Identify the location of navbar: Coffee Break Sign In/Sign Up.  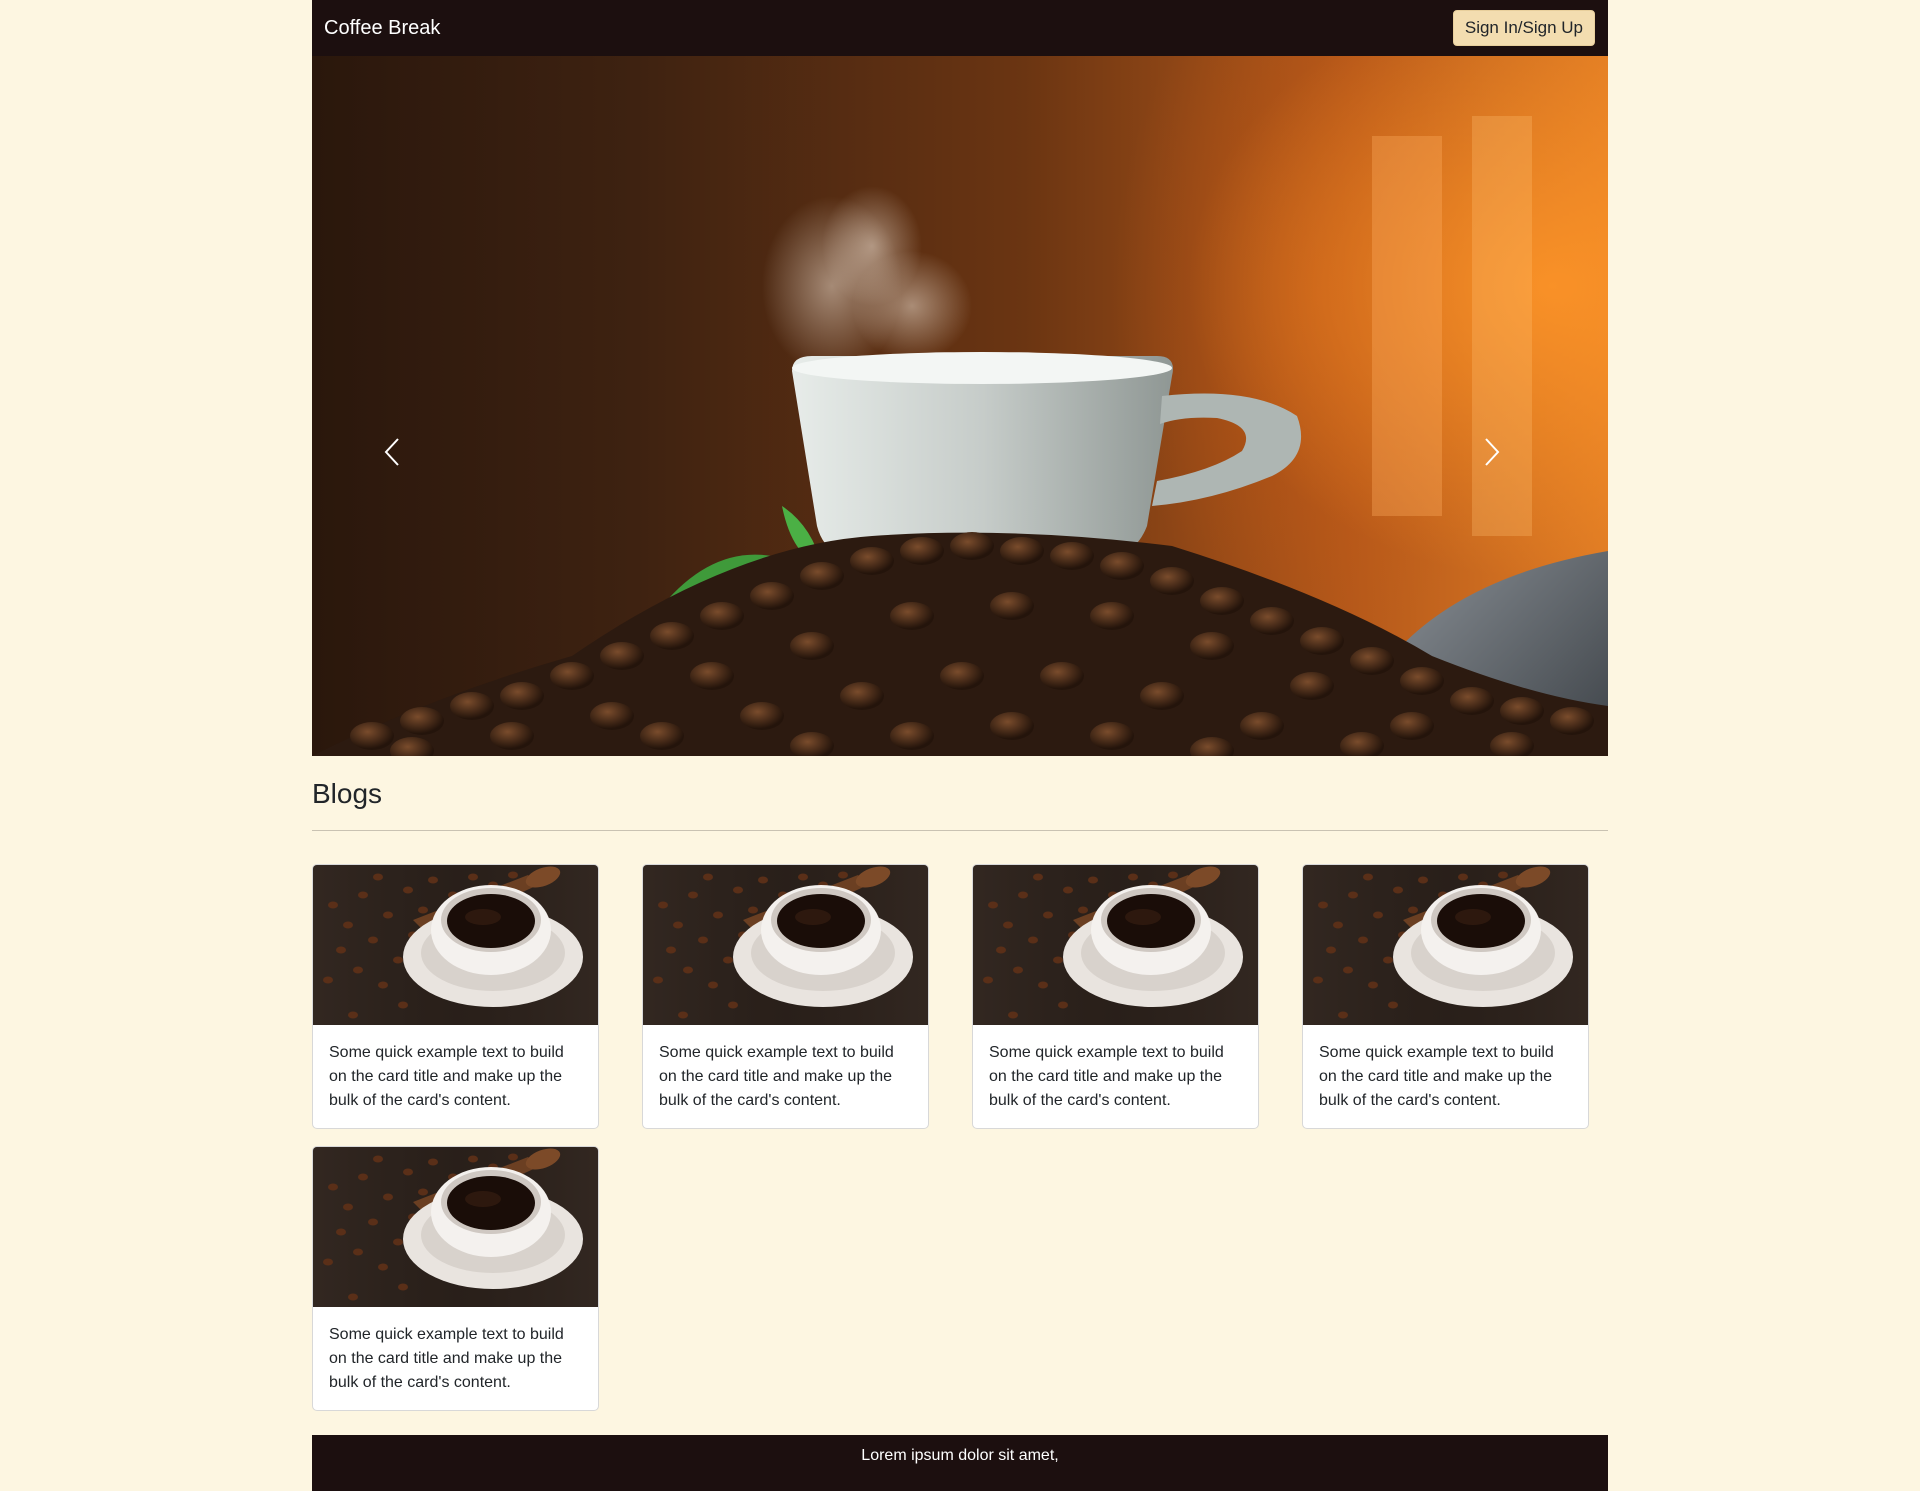
(960, 28).